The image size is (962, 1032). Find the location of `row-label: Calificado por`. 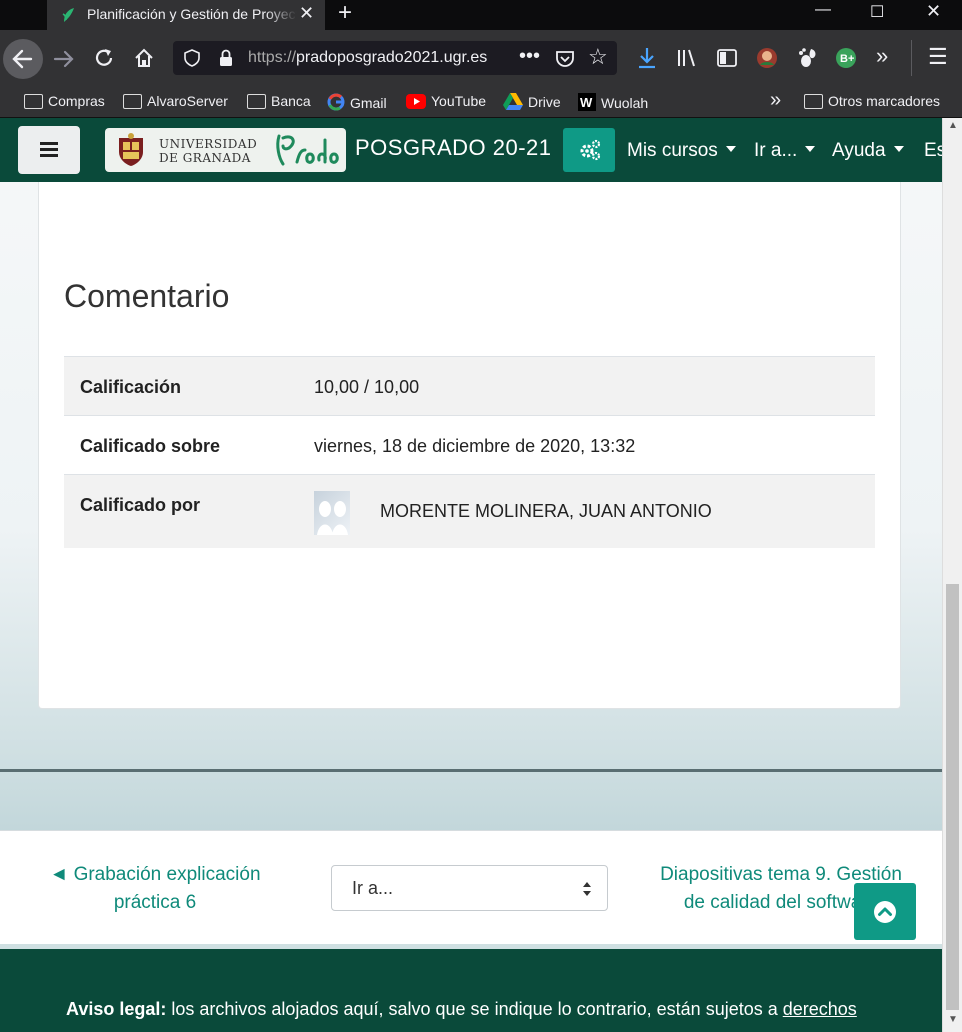

row-label: Calificado por is located at coordinates (140, 505).